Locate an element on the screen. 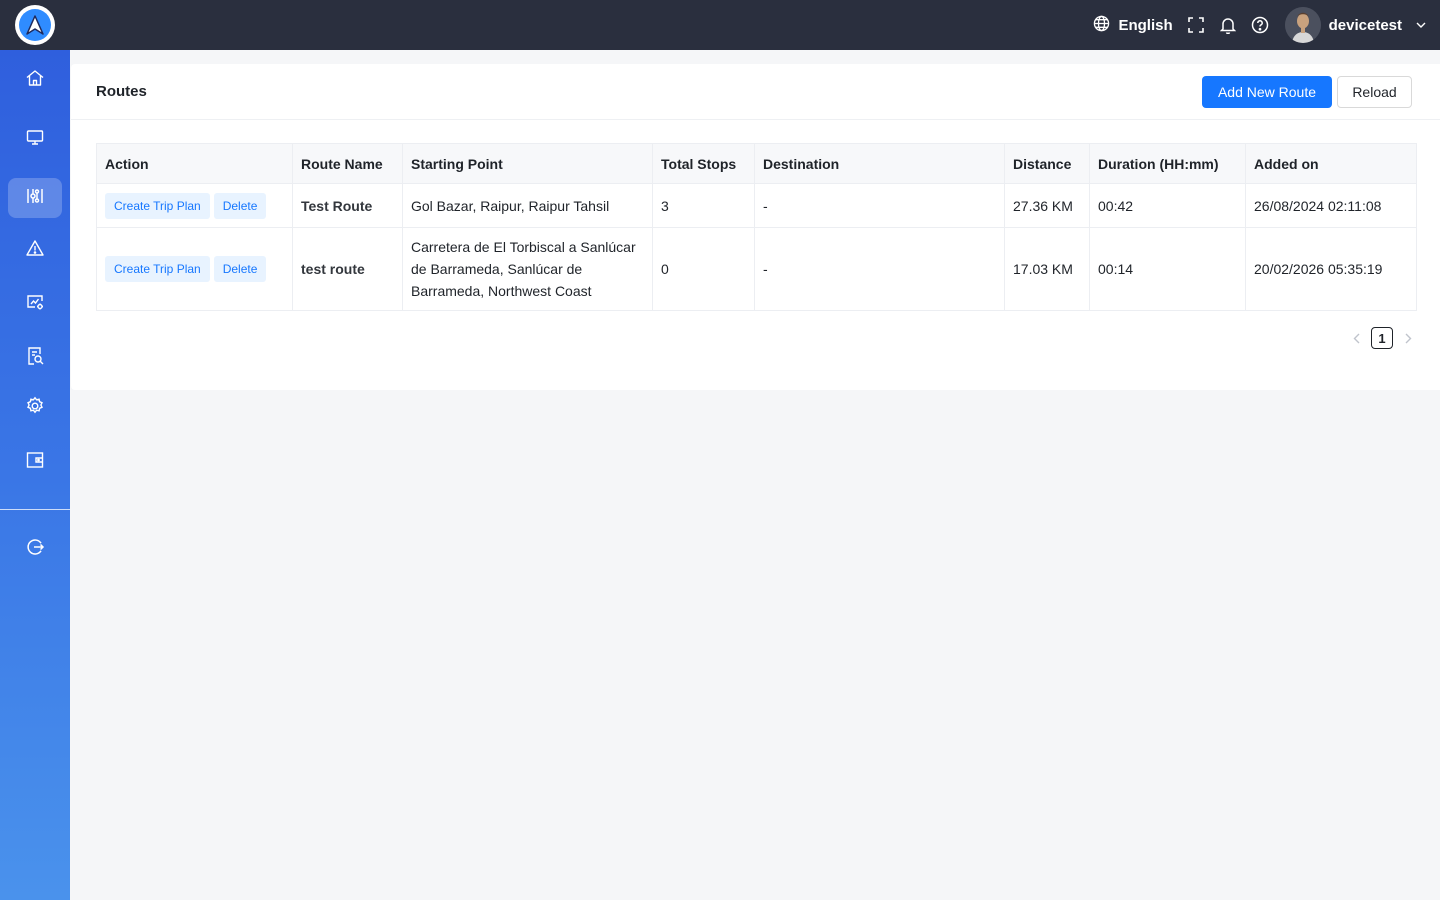 The height and width of the screenshot is (900, 1440). language-selector: English is located at coordinates (1133, 25).